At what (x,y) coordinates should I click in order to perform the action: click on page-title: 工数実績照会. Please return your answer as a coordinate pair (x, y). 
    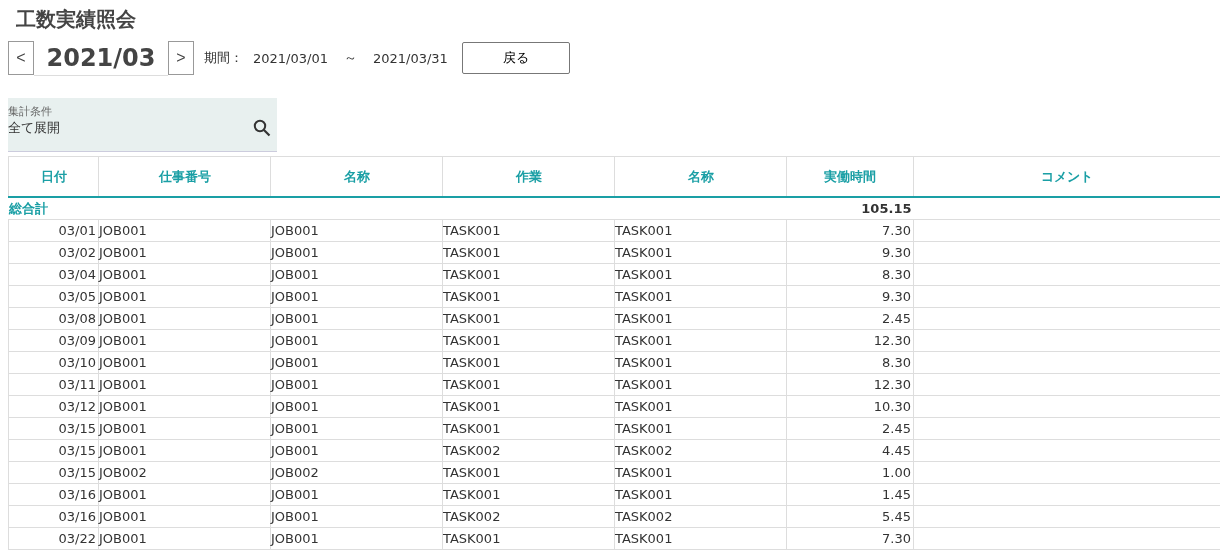
    Looking at the image, I should click on (76, 19).